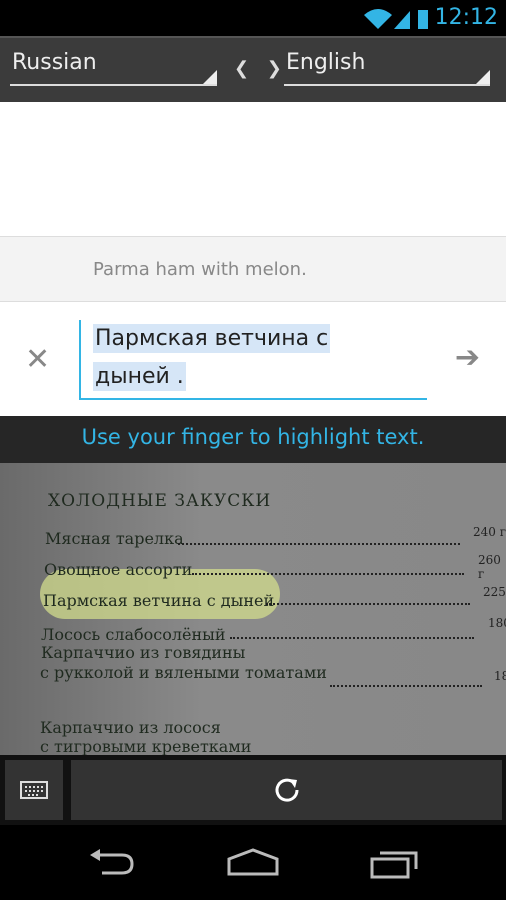 This screenshot has width=506, height=900. I want to click on source-language-label: Russian, so click(54, 62).